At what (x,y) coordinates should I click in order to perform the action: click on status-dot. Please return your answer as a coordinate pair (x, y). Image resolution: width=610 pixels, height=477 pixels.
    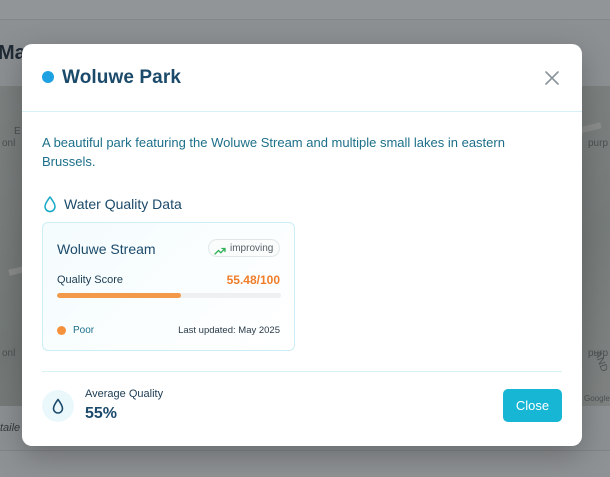
    Looking at the image, I should click on (48, 77).